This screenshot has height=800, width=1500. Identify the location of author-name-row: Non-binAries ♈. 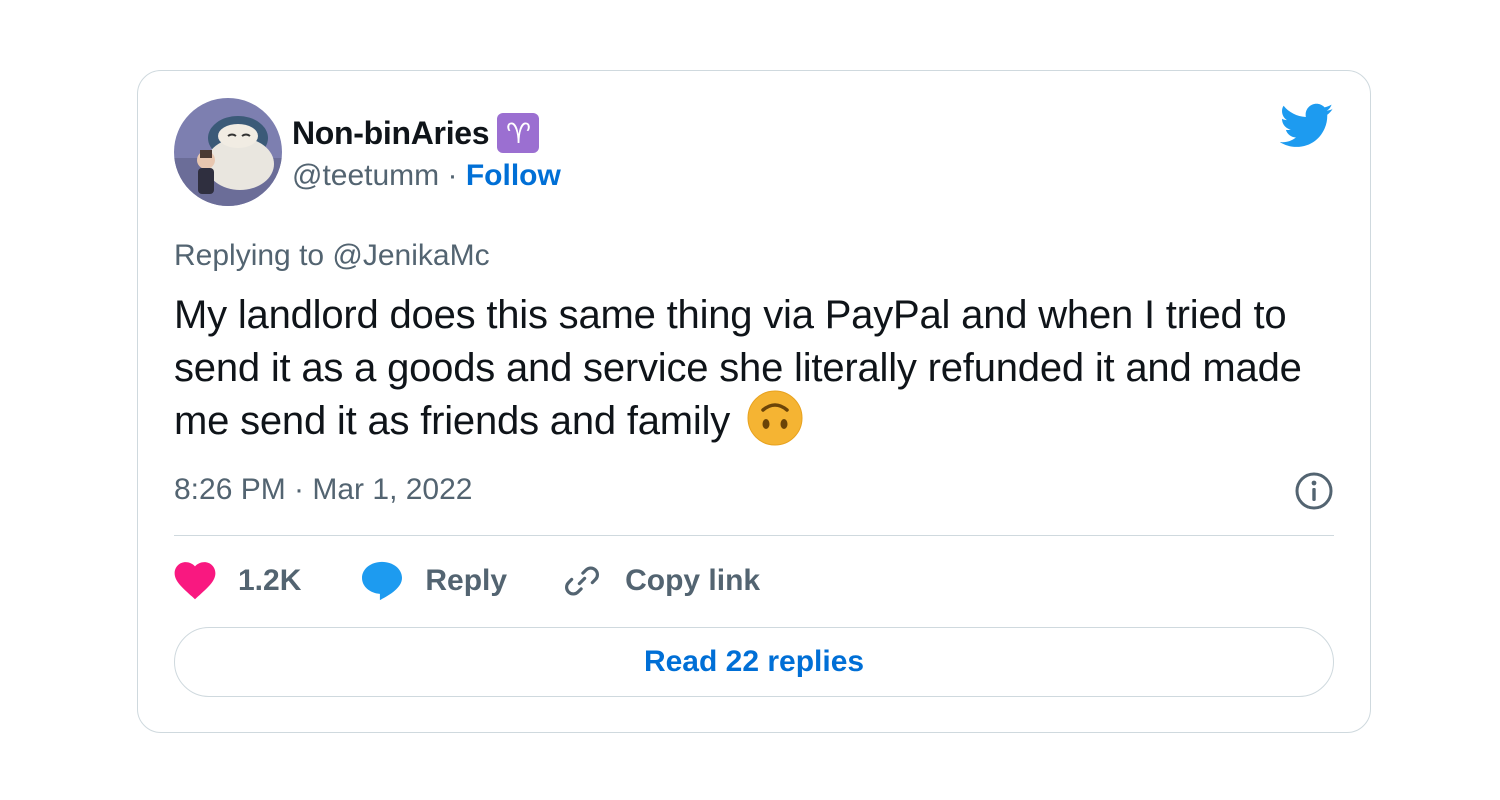
(416, 133).